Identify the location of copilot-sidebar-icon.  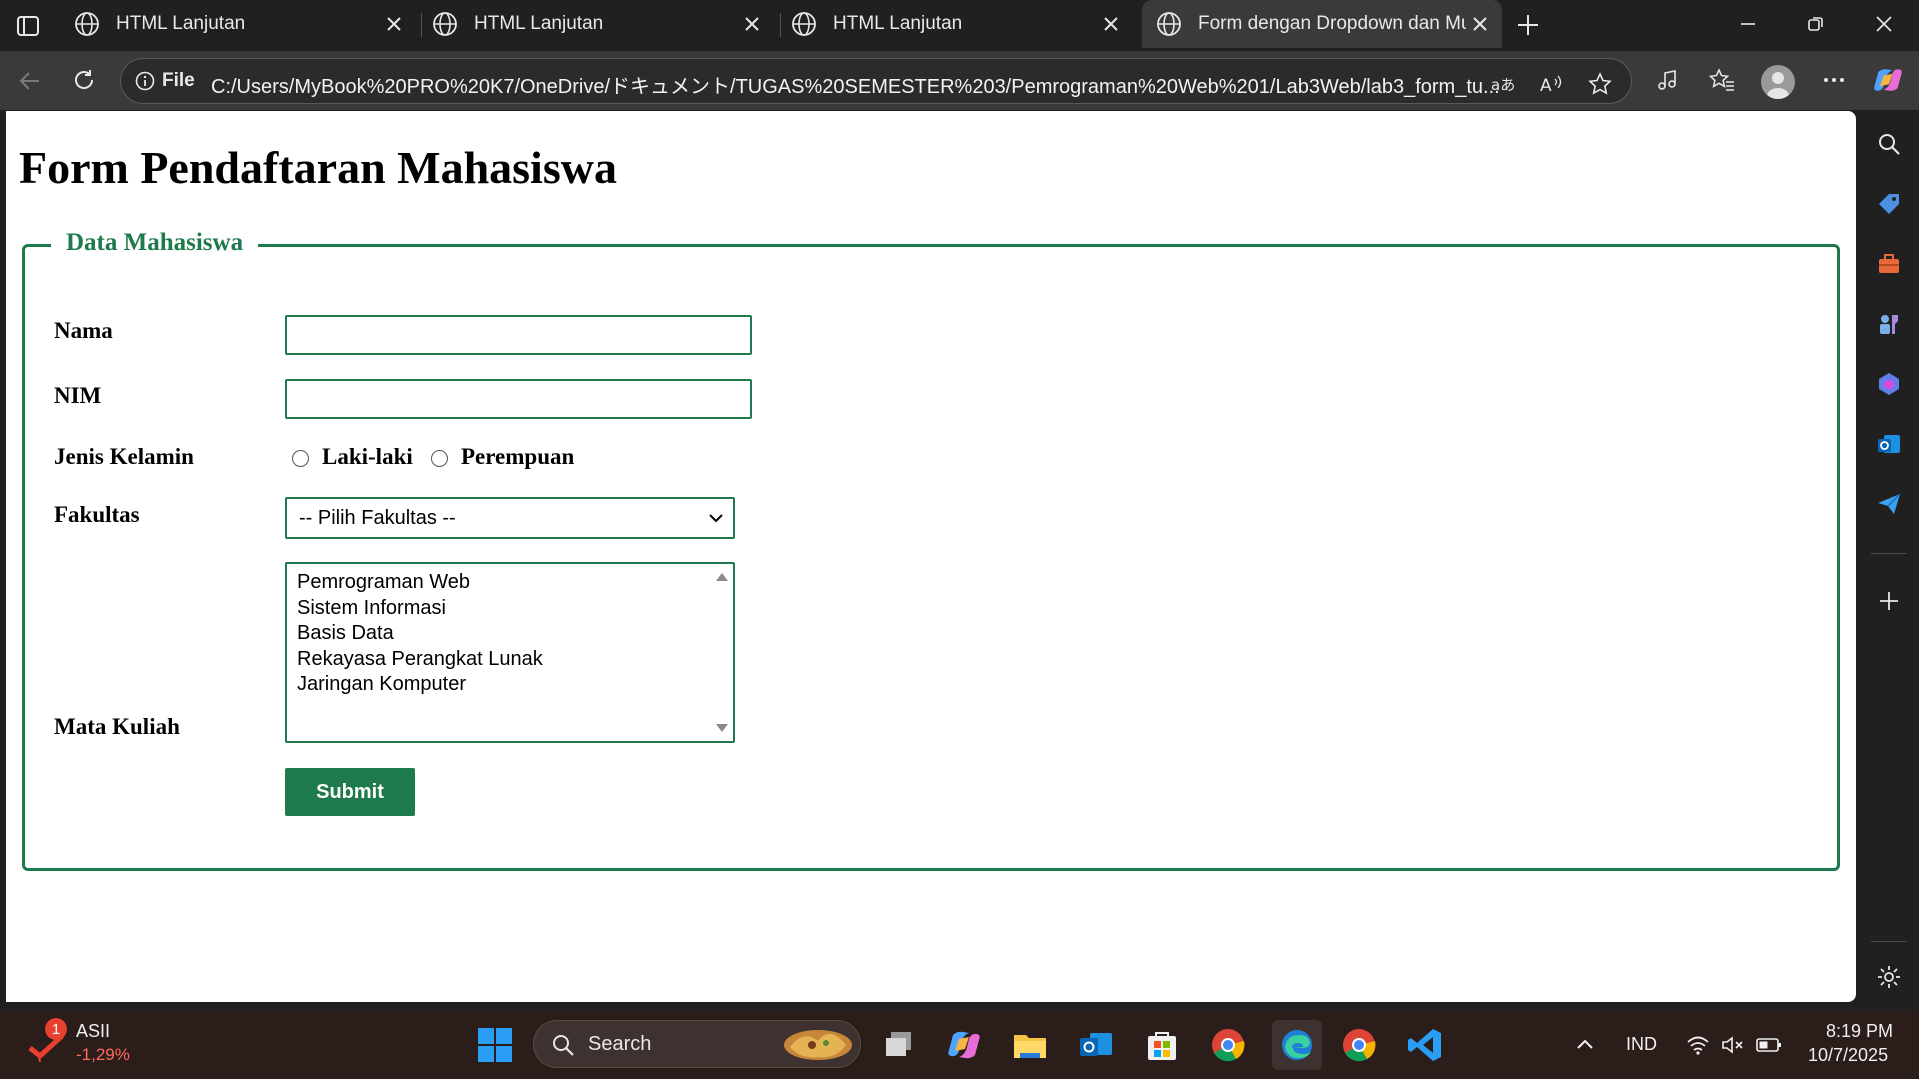
(1889, 384).